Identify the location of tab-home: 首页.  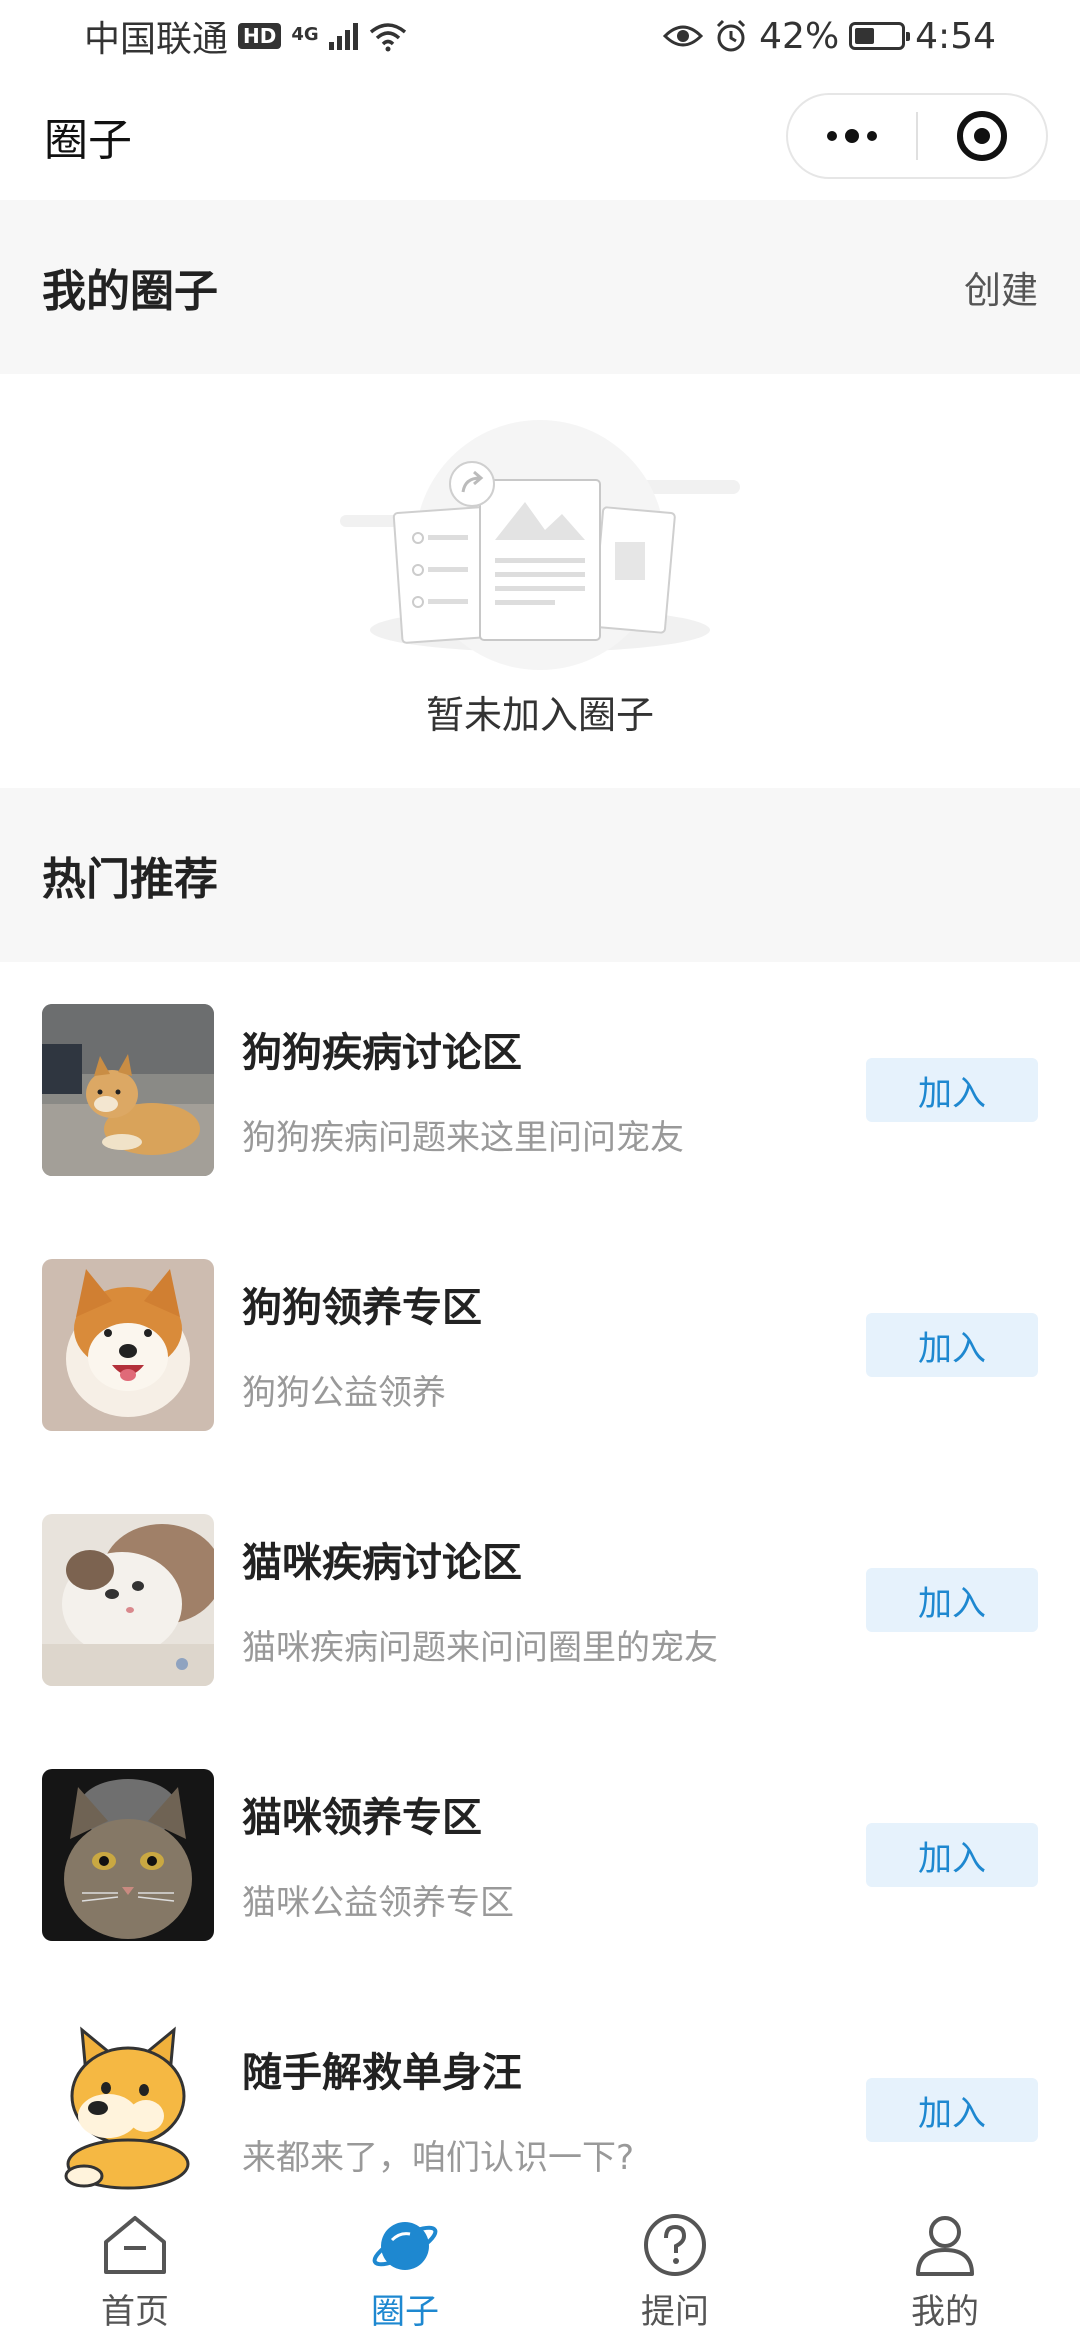
(135, 2265).